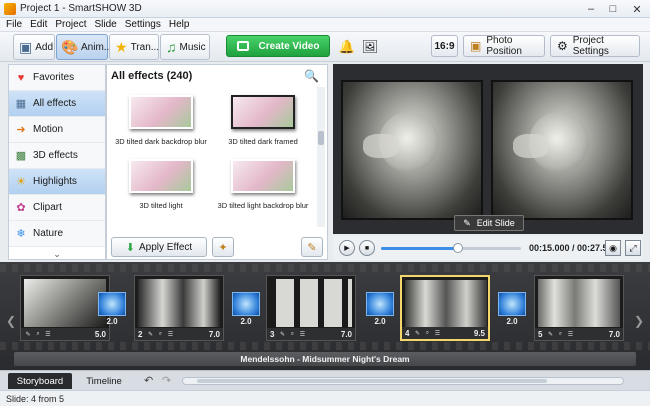  I want to click on playback-progress, so click(419, 248).